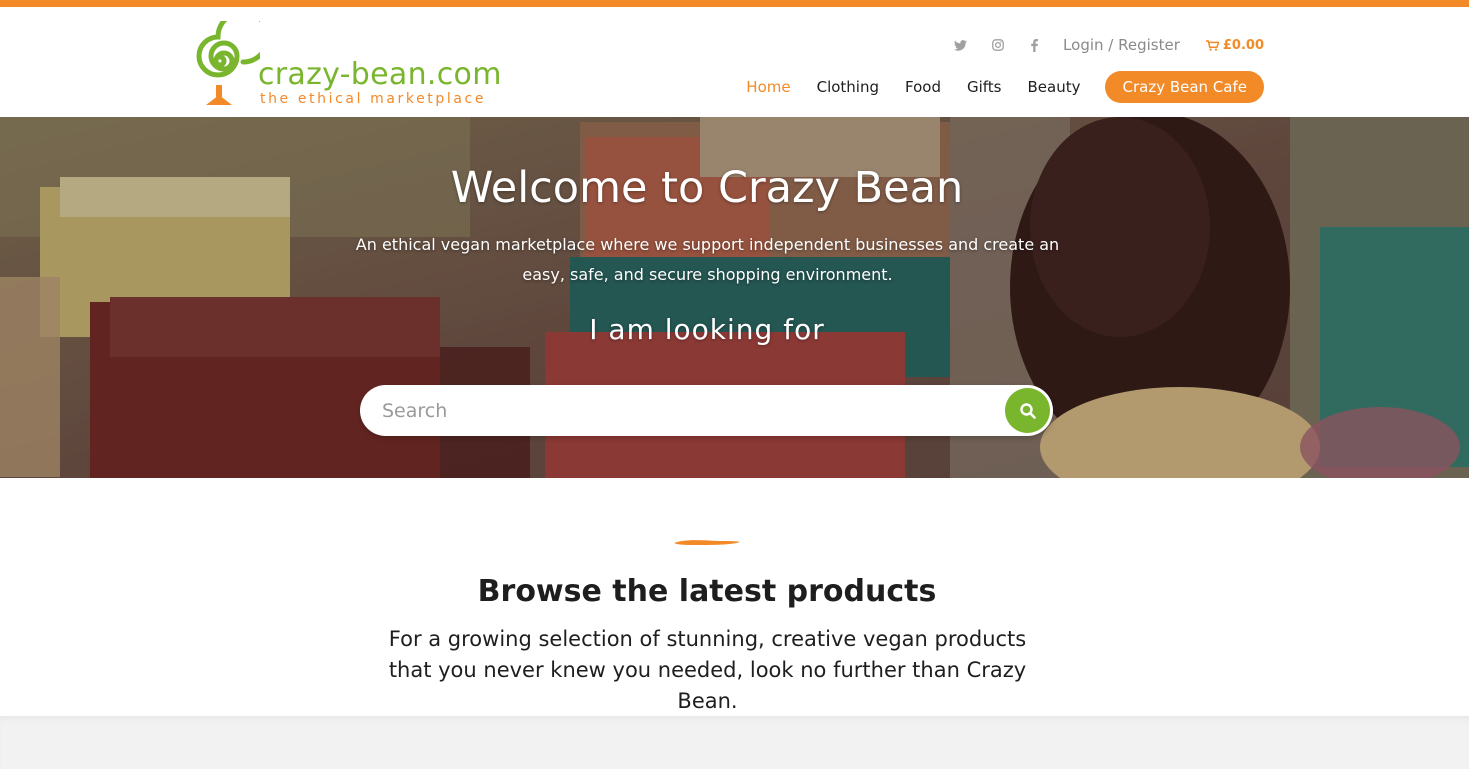  I want to click on search-bar, so click(706, 410).